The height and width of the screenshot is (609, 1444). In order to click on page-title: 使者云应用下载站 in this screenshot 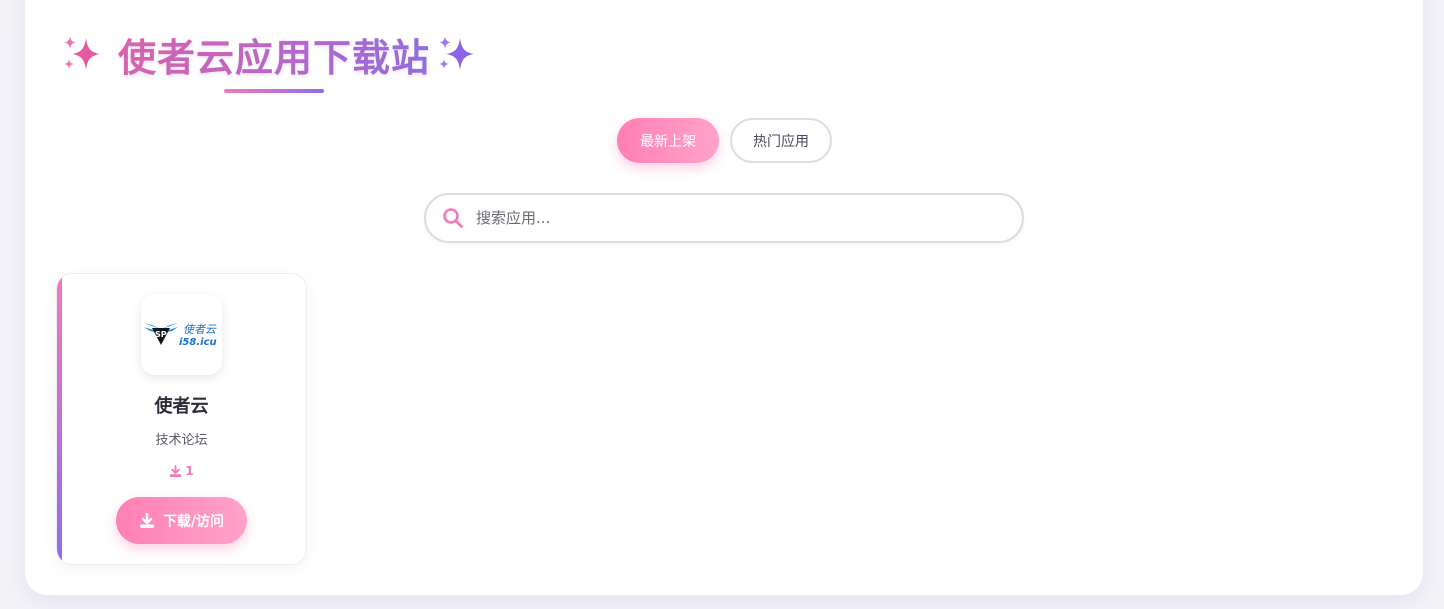, I will do `click(270, 54)`.